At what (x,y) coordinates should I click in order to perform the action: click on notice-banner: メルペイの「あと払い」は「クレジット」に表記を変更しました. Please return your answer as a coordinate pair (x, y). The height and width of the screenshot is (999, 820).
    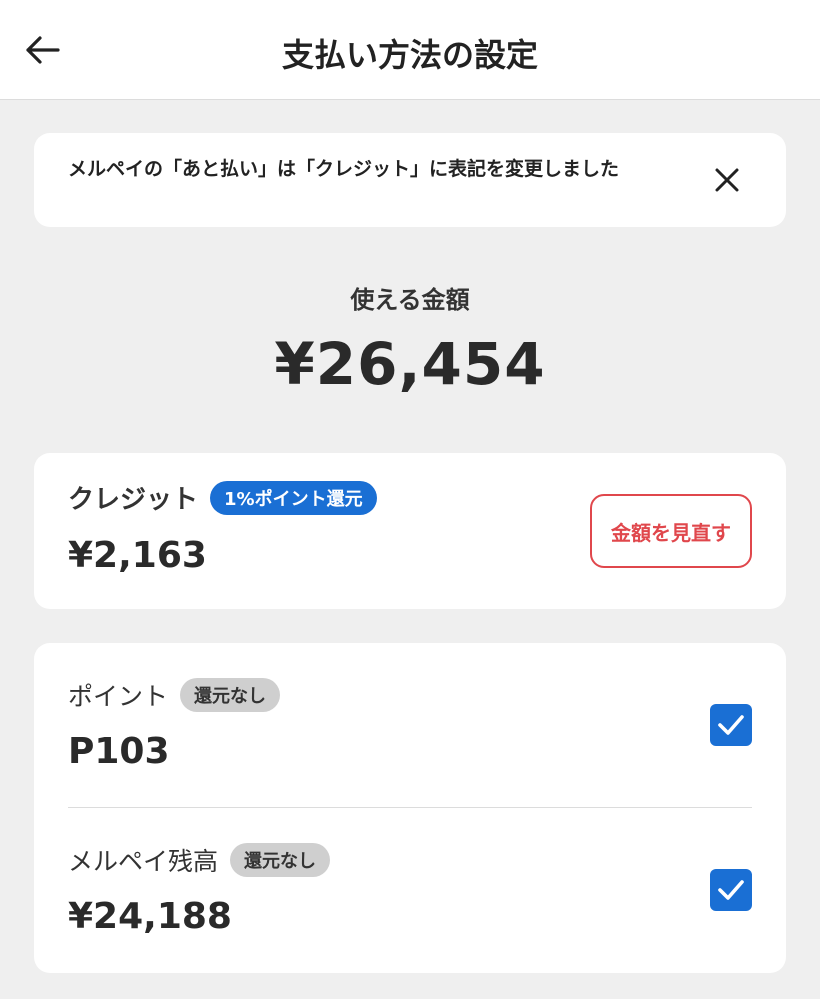
    Looking at the image, I should click on (410, 180).